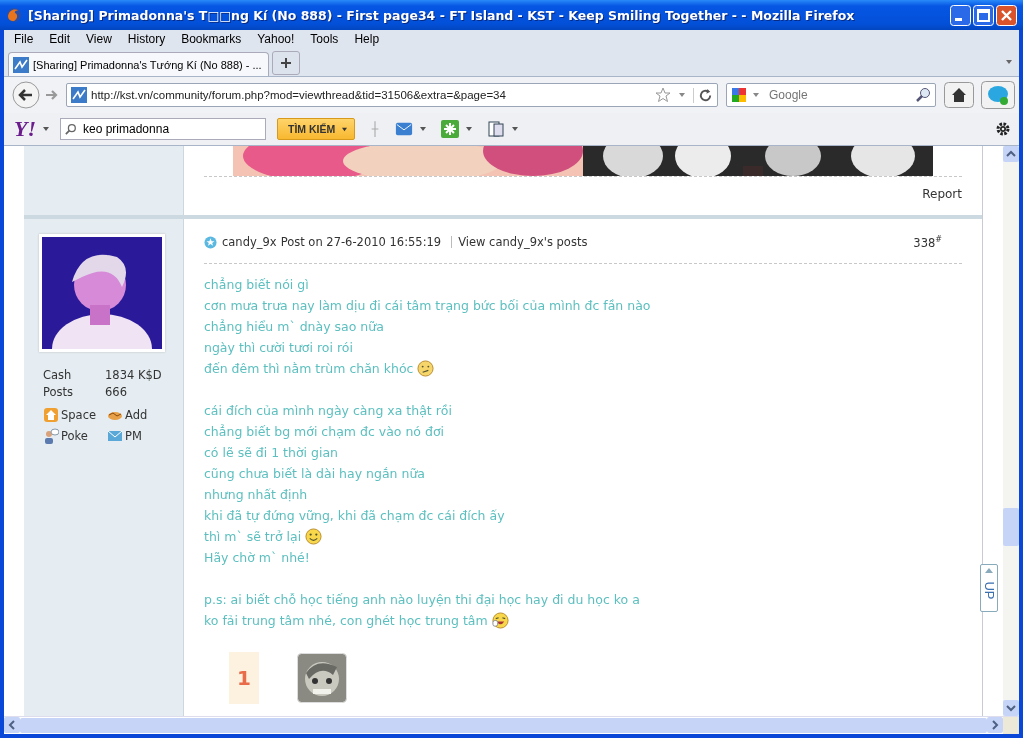 The height and width of the screenshot is (738, 1023). Describe the element at coordinates (989, 570) in the screenshot. I see `triangle-icon` at that location.